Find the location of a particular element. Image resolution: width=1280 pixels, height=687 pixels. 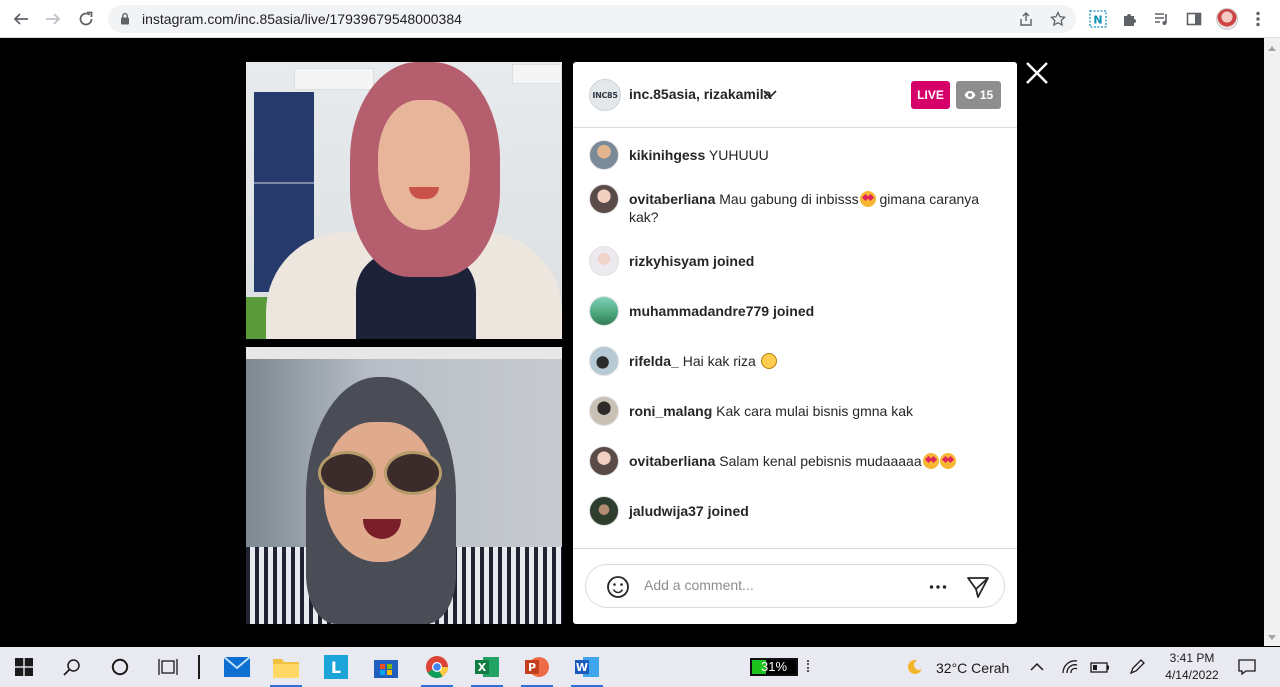

battery-percent: 31% is located at coordinates (774, 666).